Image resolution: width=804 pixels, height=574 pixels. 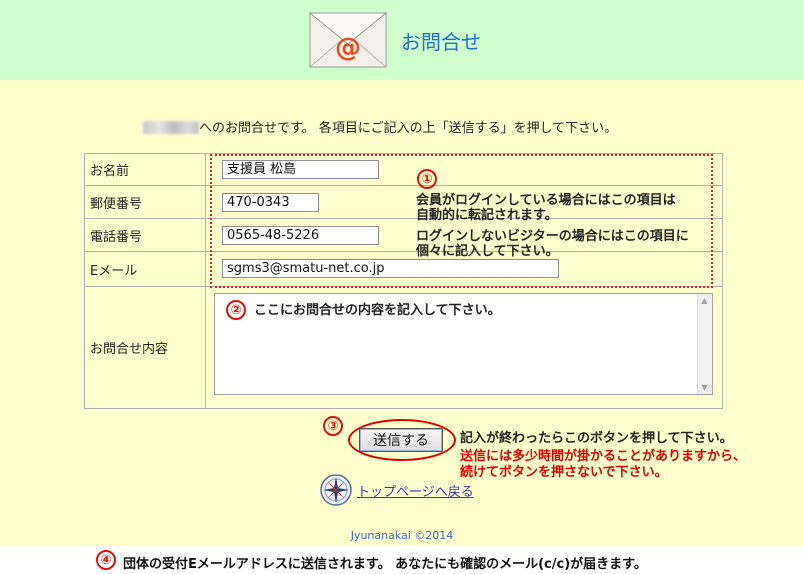 What do you see at coordinates (145, 269) in the screenshot?
I see `email-label: Eメール` at bounding box center [145, 269].